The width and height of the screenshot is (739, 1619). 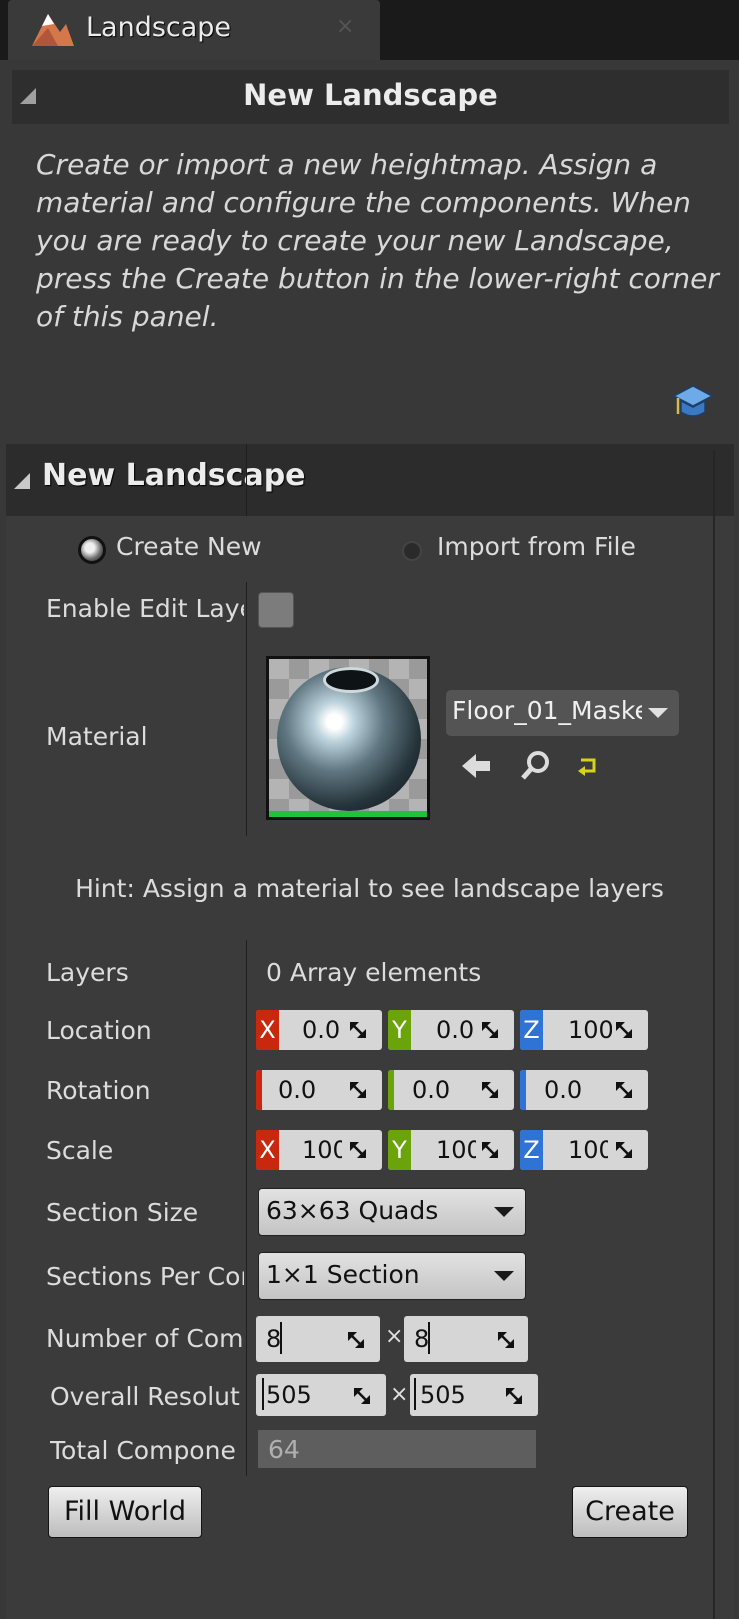 What do you see at coordinates (536, 546) in the screenshot?
I see `import-from-file-label: Import from File` at bounding box center [536, 546].